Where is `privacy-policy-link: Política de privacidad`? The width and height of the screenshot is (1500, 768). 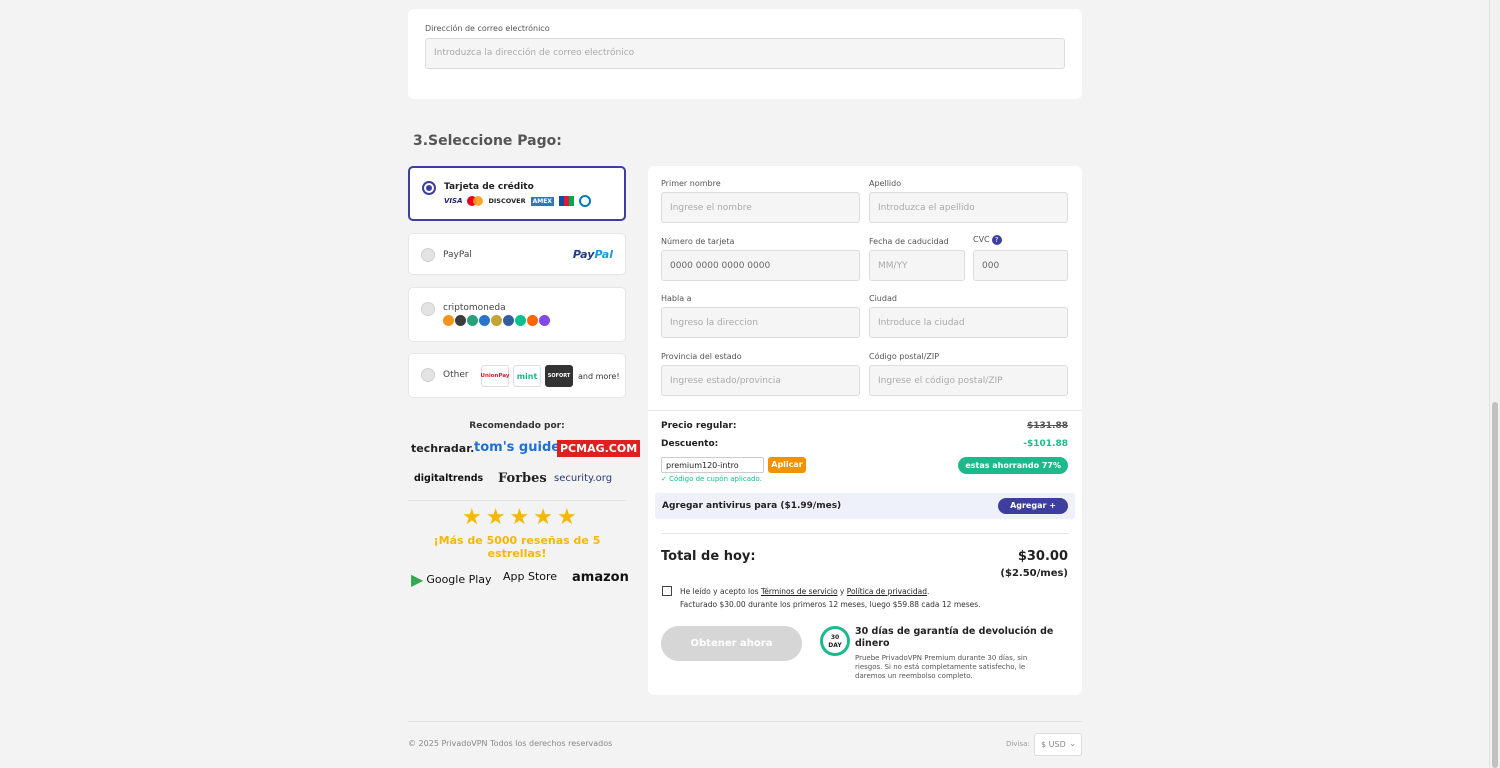 privacy-policy-link: Política de privacidad is located at coordinates (887, 591).